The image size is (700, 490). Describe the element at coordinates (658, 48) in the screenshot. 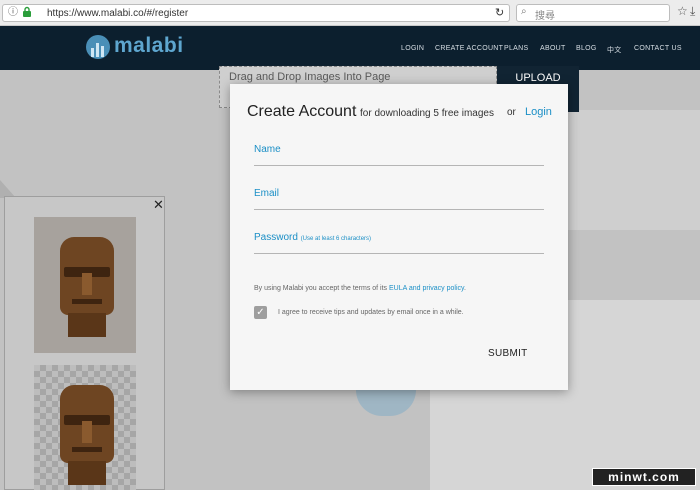

I see `nav-contact-us: CONTACT US` at that location.